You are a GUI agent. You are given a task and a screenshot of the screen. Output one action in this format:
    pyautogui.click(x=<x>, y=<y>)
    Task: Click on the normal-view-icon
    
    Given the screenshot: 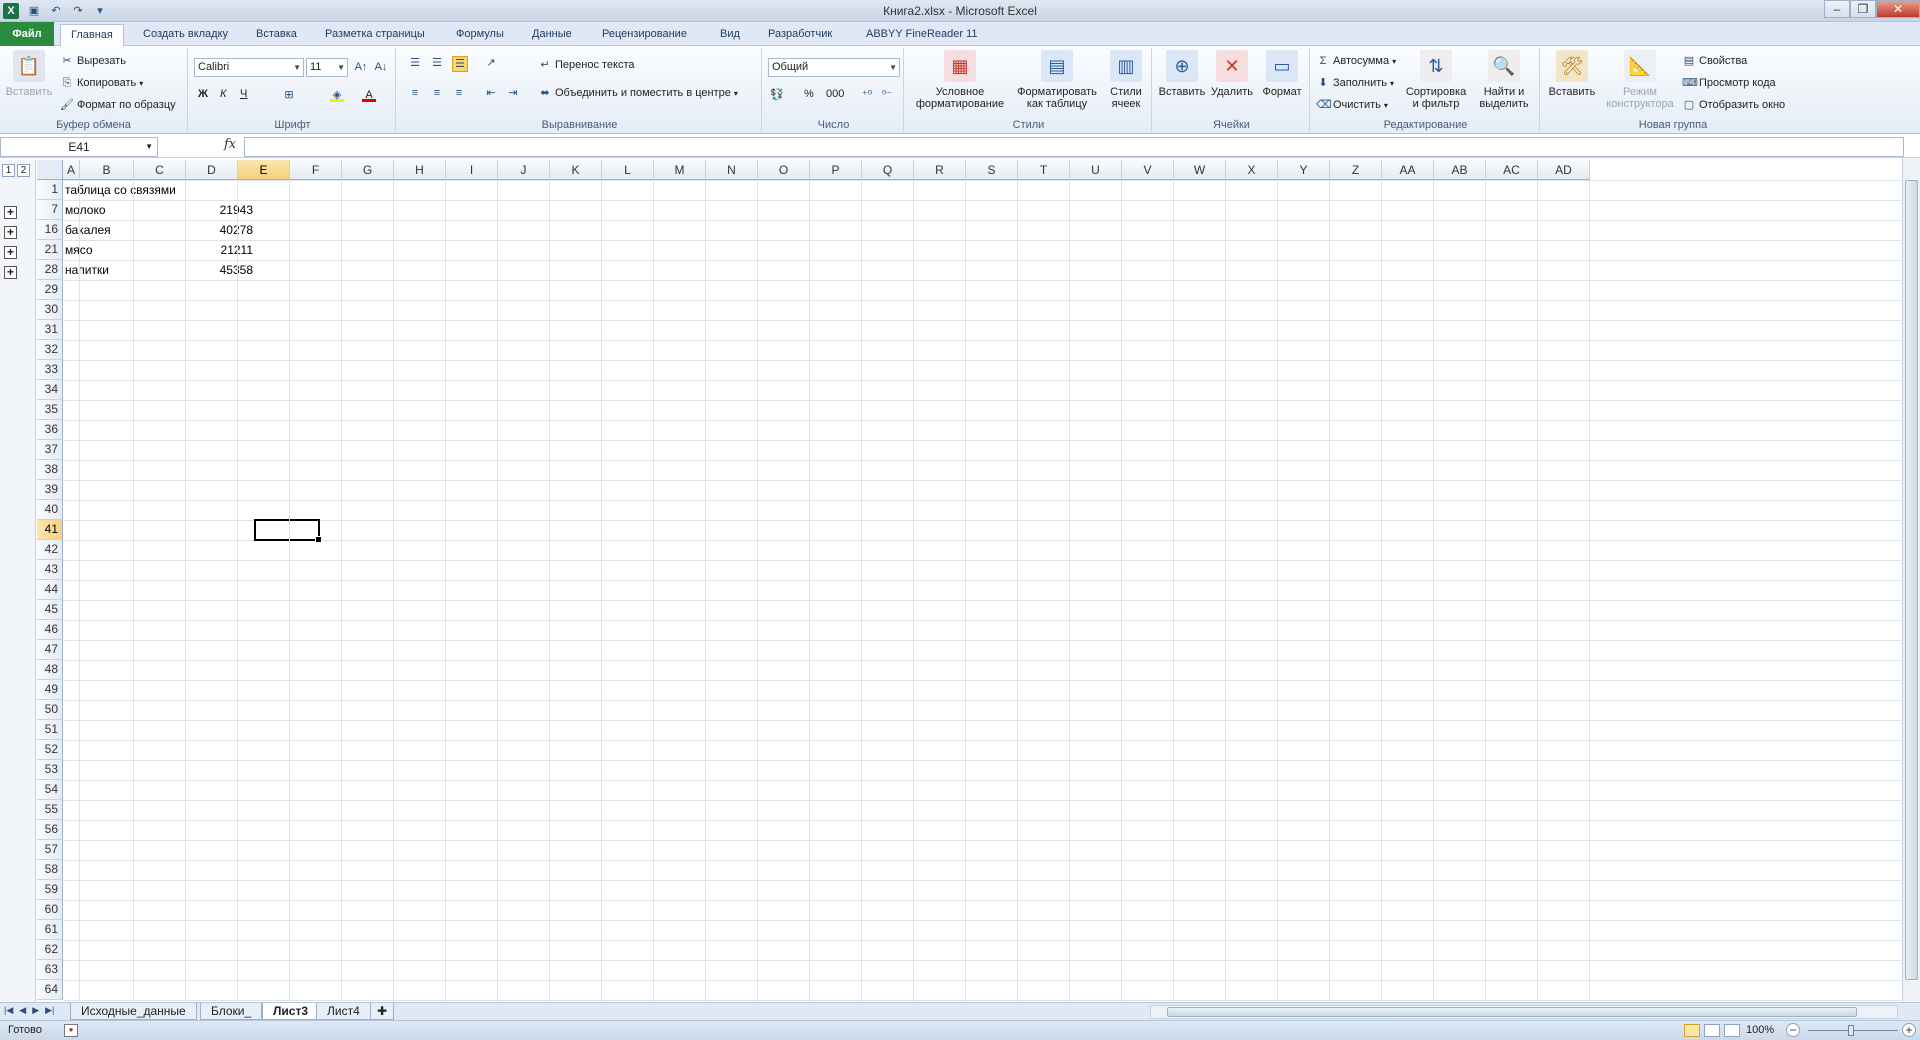 What is the action you would take?
    pyautogui.click(x=1692, y=1030)
    